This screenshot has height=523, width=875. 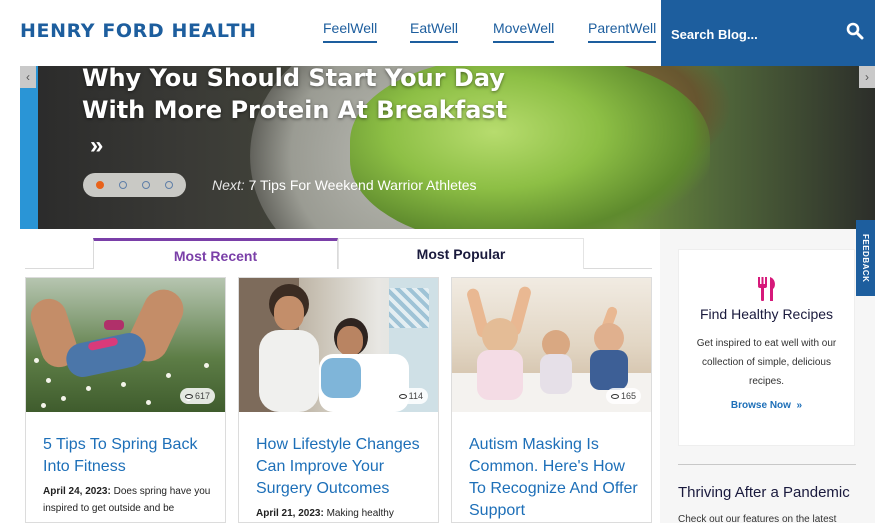 I want to click on view-count: 165, so click(x=623, y=396).